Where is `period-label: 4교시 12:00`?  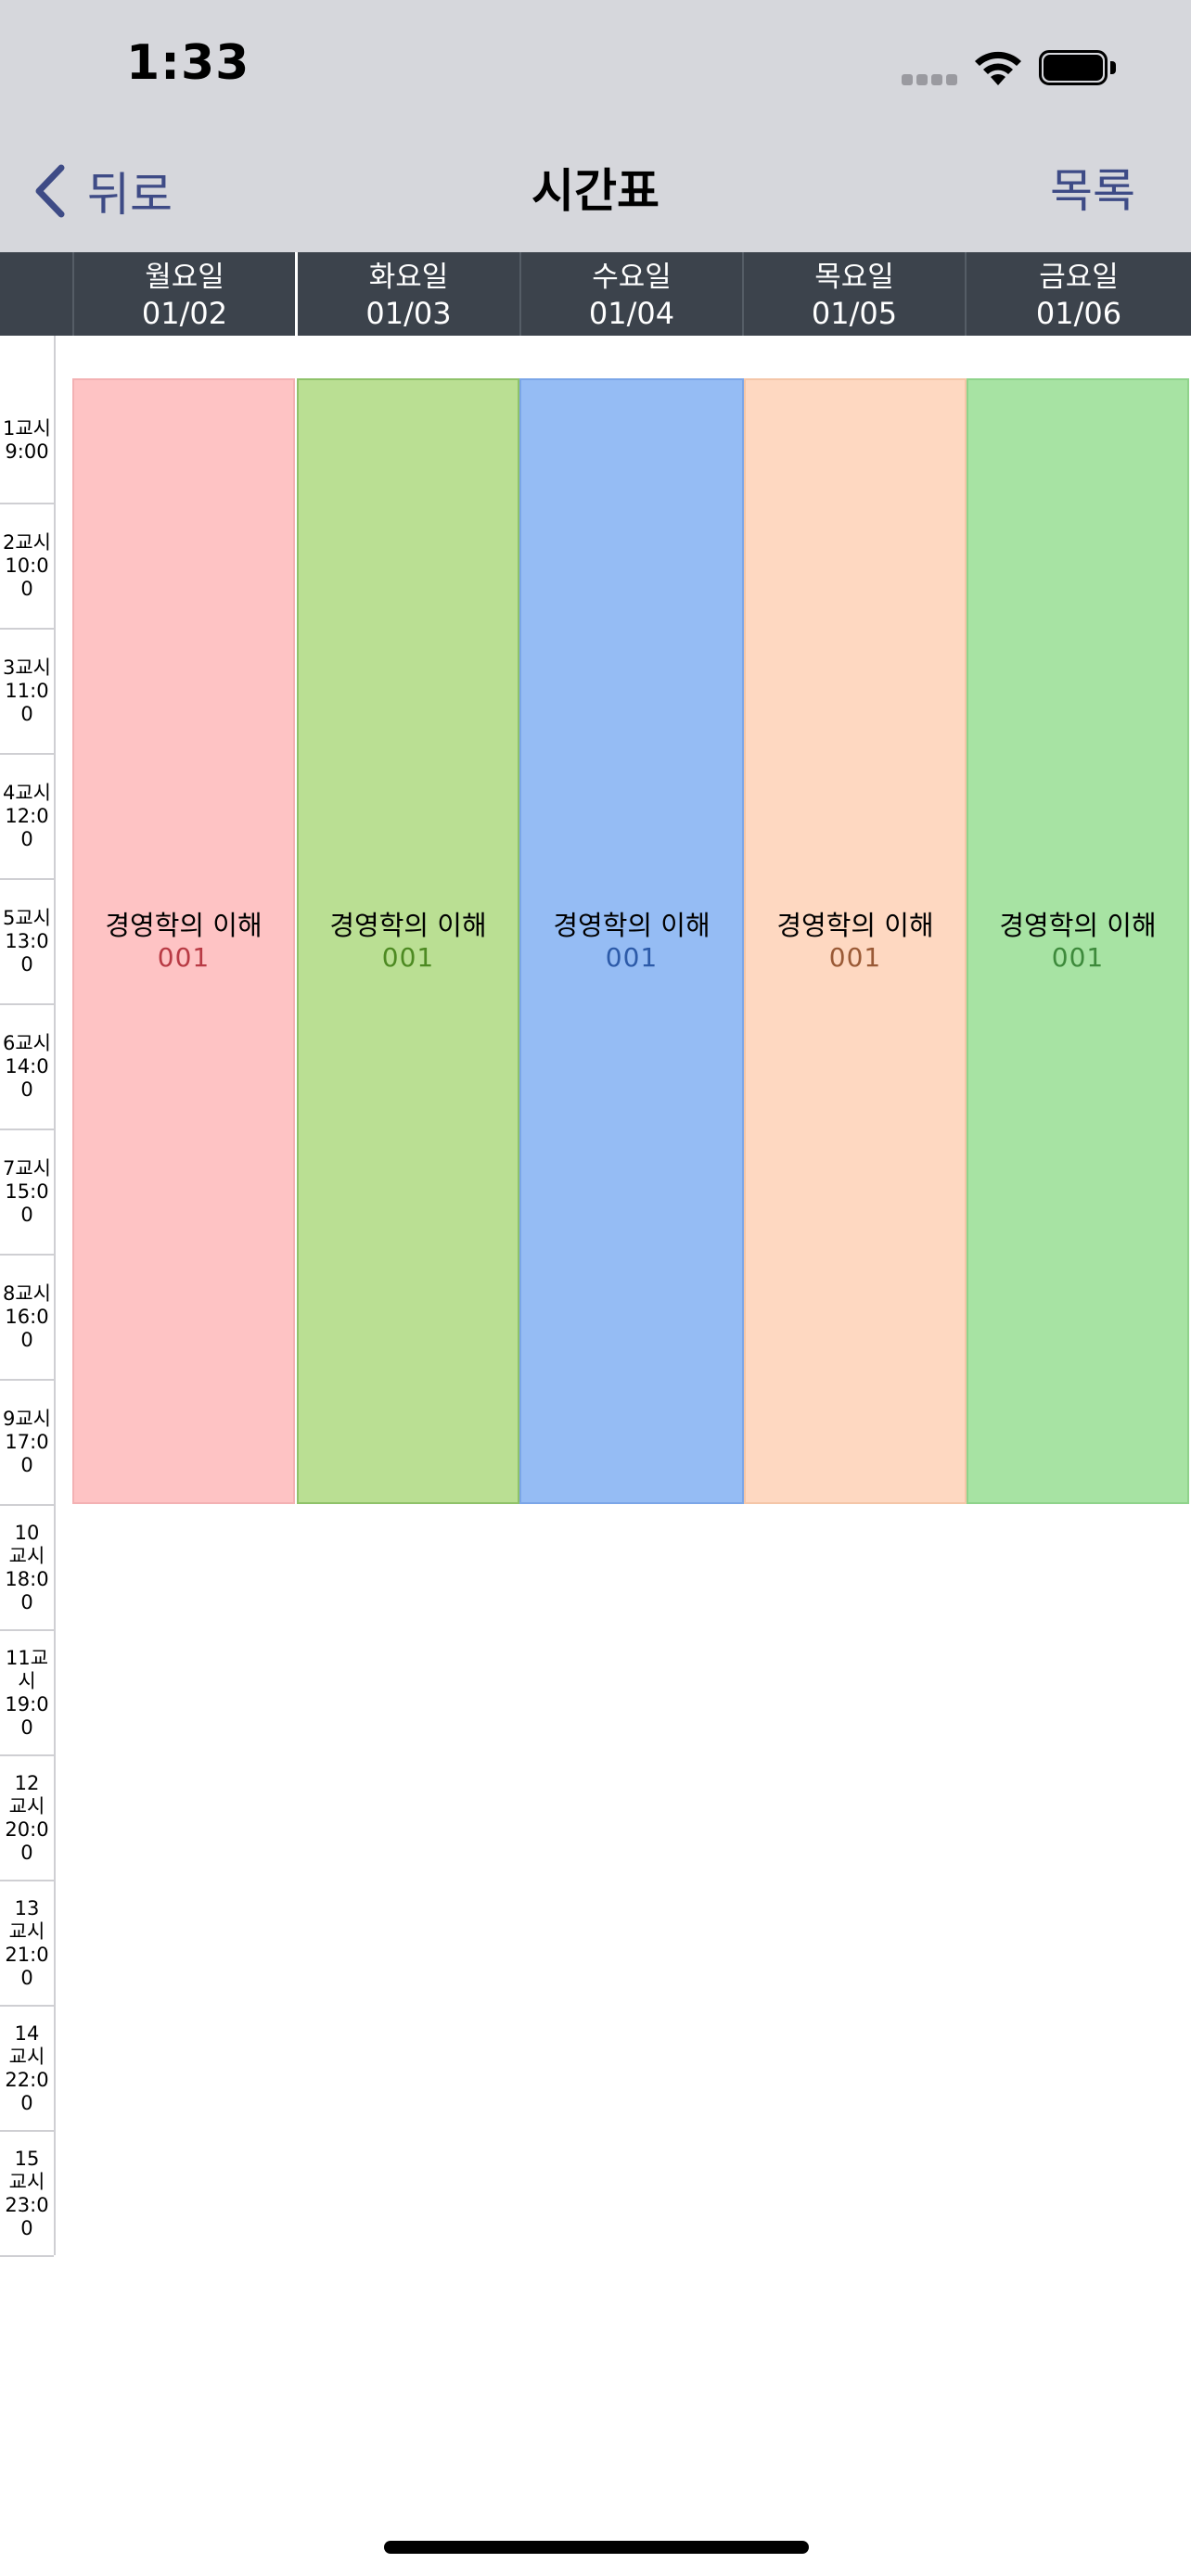
period-label: 4교시 12:00 is located at coordinates (26, 816).